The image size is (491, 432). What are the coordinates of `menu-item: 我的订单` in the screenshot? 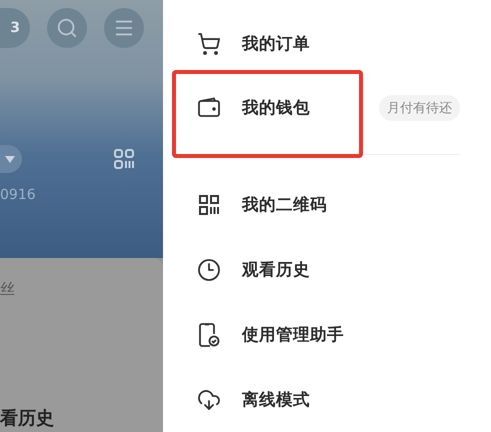 It's located at (311, 44).